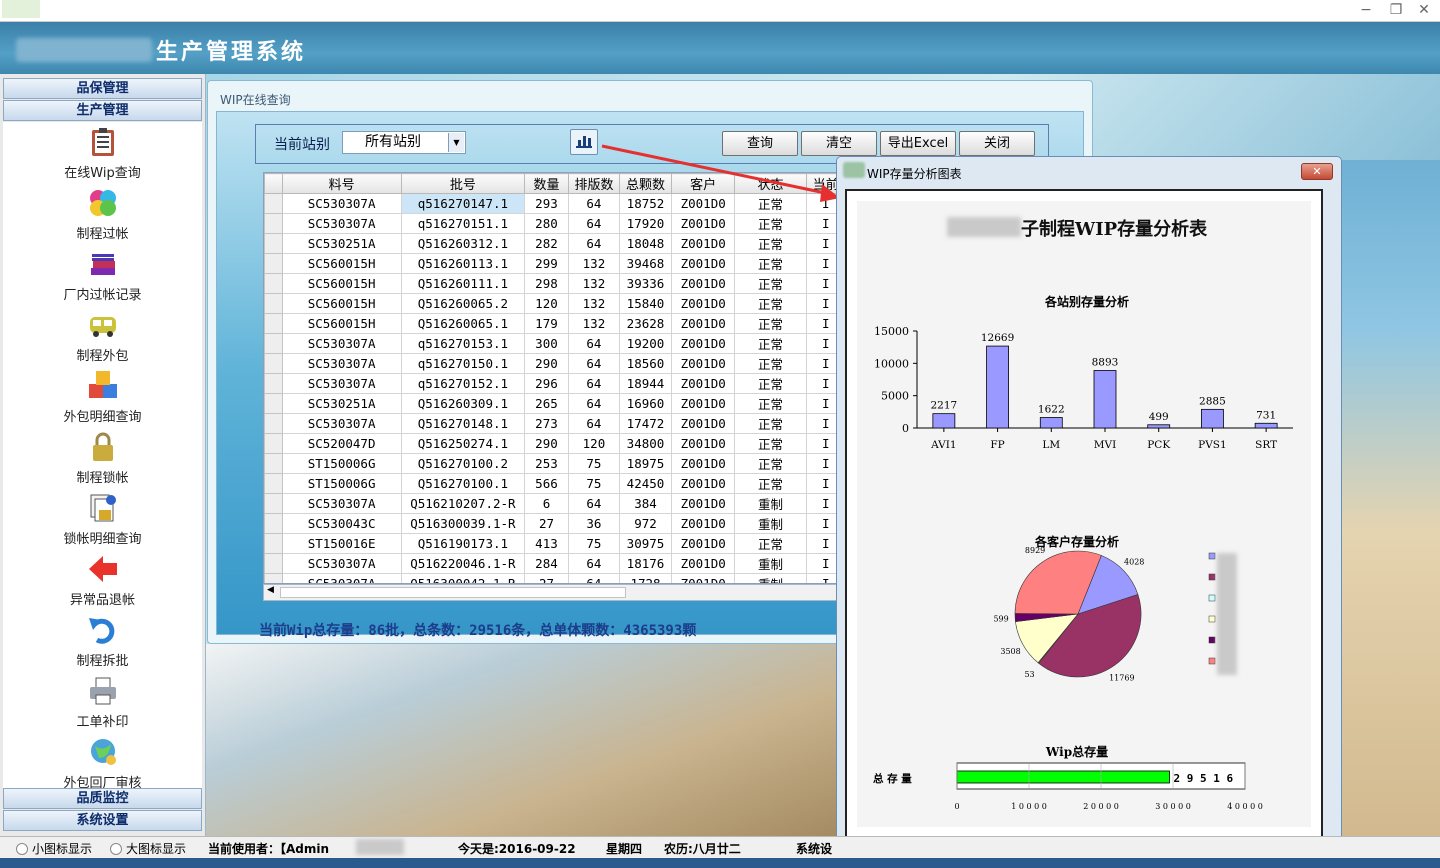 This screenshot has height=868, width=1440. Describe the element at coordinates (555, 383) in the screenshot. I see `table-row: SC530307A q516270152.1 296 64 18944 Z001D0 正常 I` at that location.